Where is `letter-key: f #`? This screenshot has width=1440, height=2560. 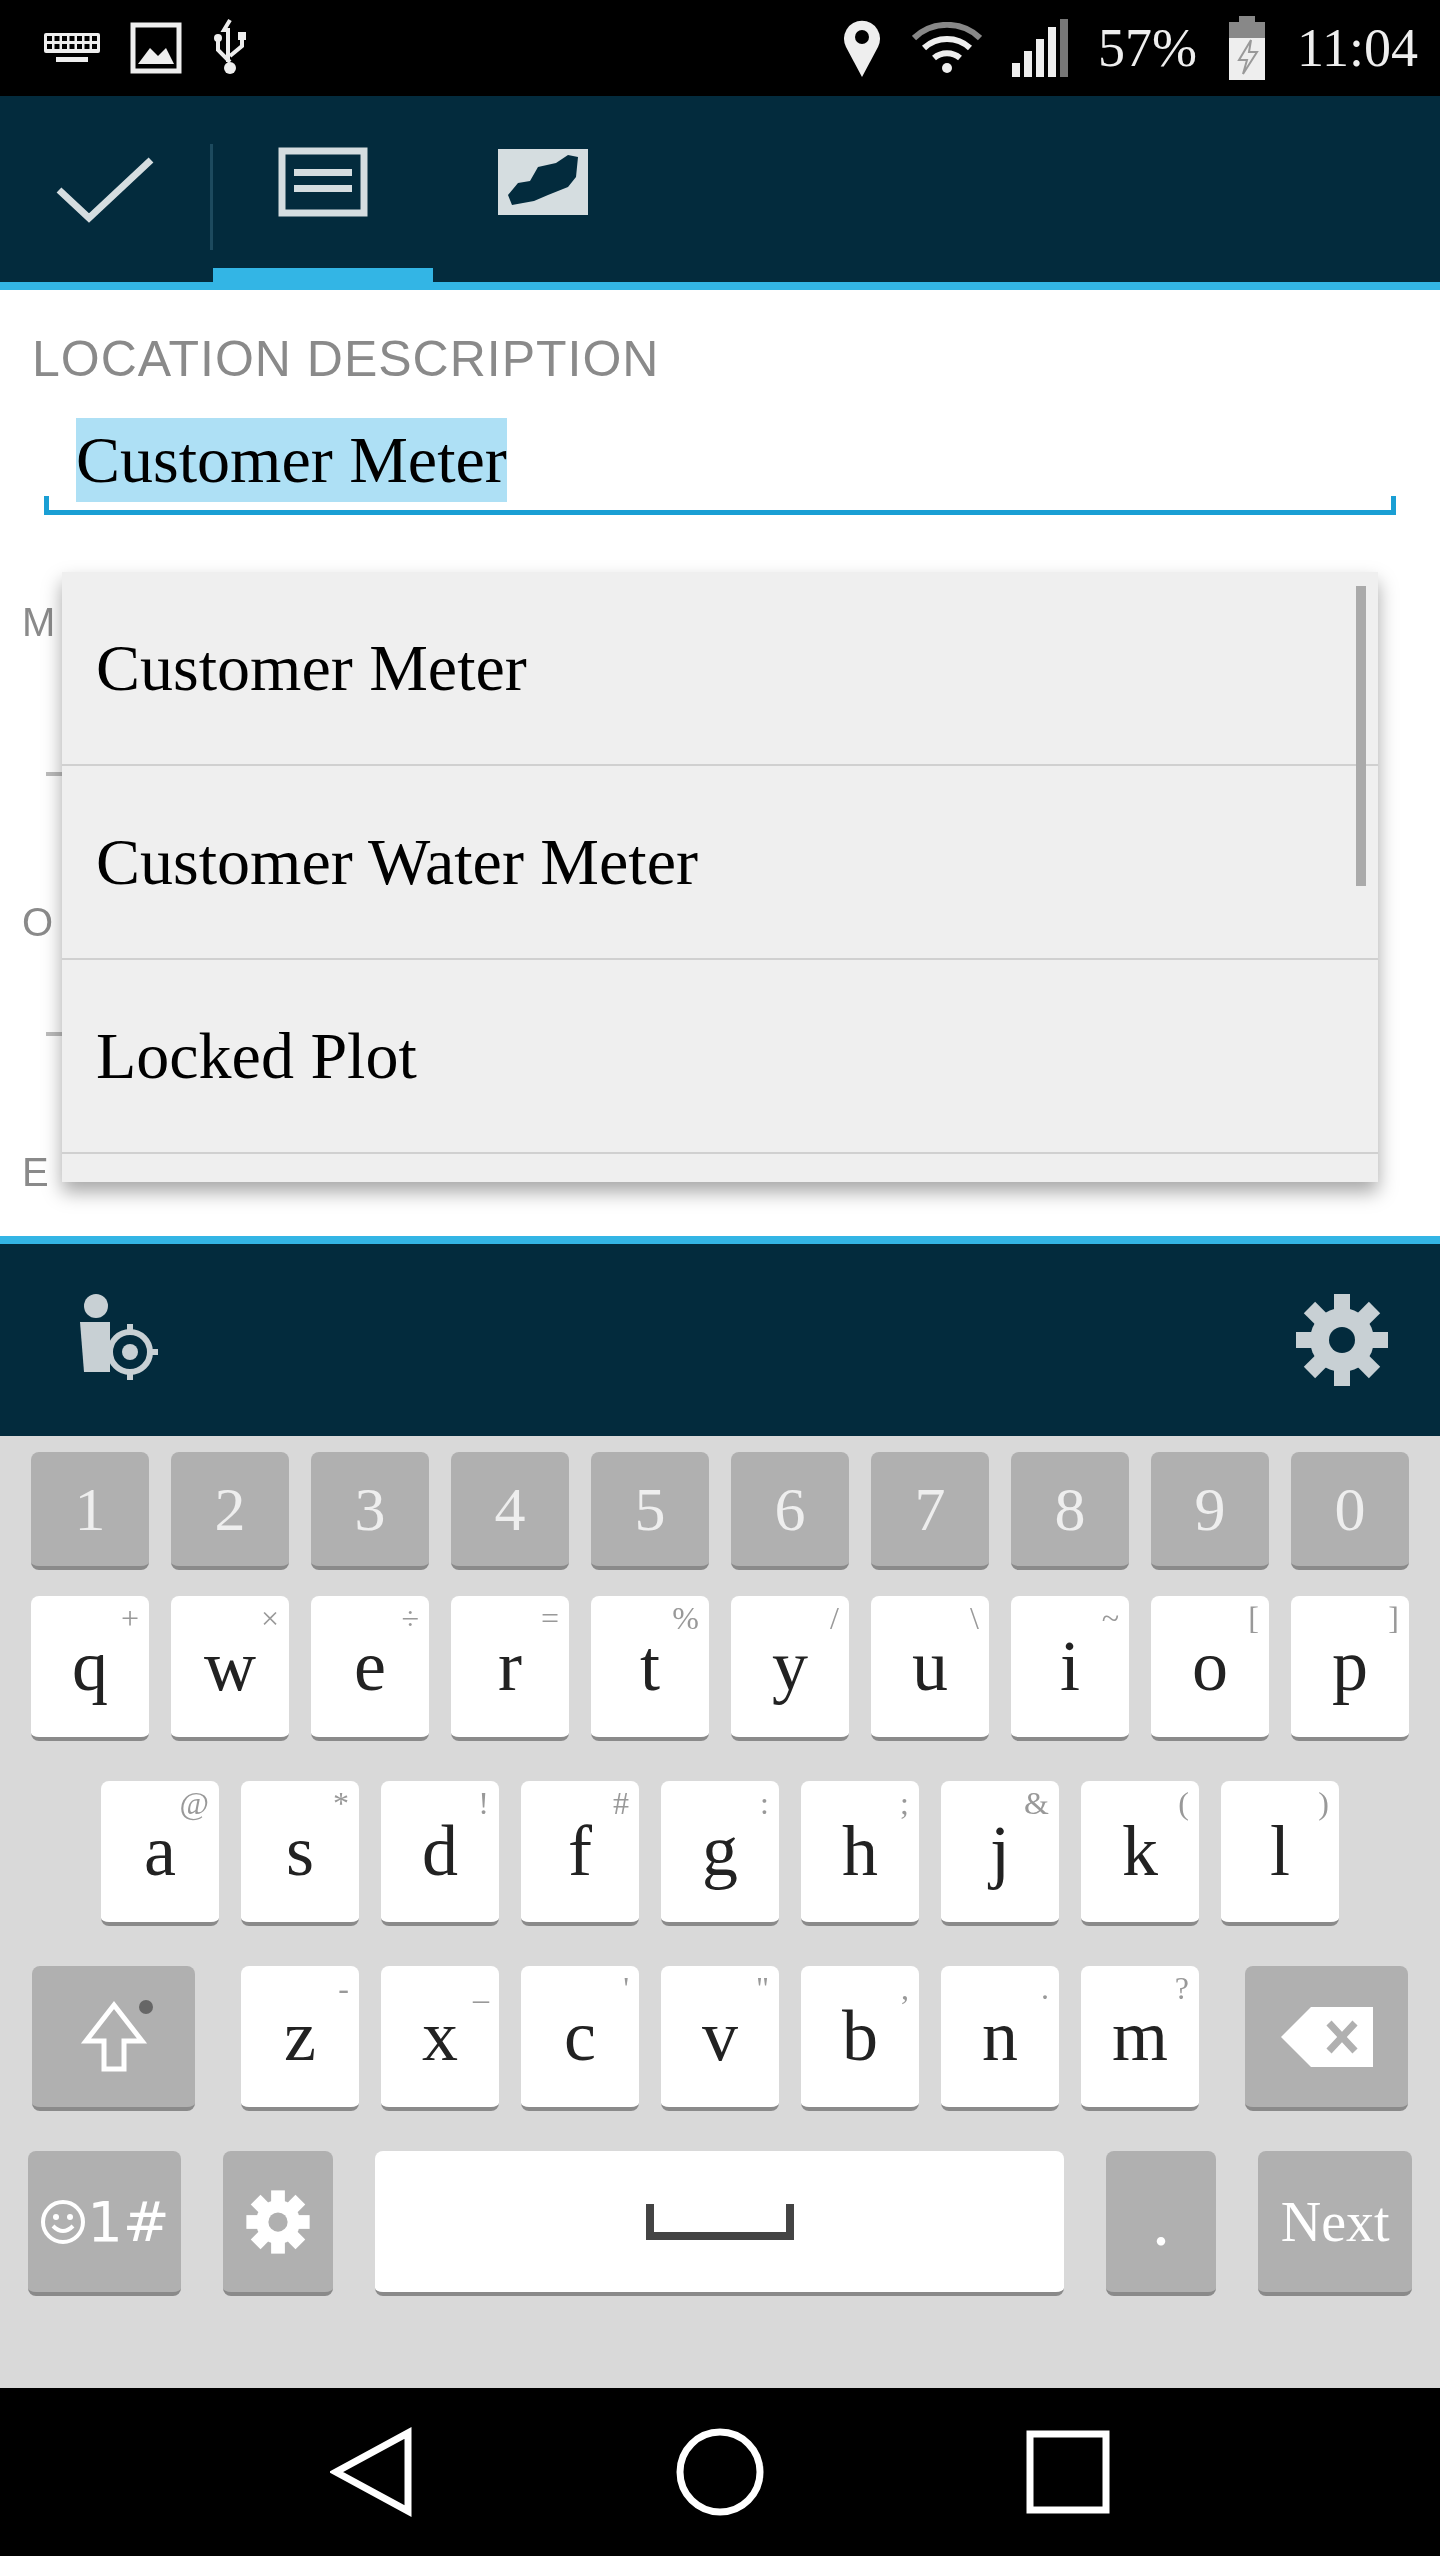
letter-key: f # is located at coordinates (580, 1853).